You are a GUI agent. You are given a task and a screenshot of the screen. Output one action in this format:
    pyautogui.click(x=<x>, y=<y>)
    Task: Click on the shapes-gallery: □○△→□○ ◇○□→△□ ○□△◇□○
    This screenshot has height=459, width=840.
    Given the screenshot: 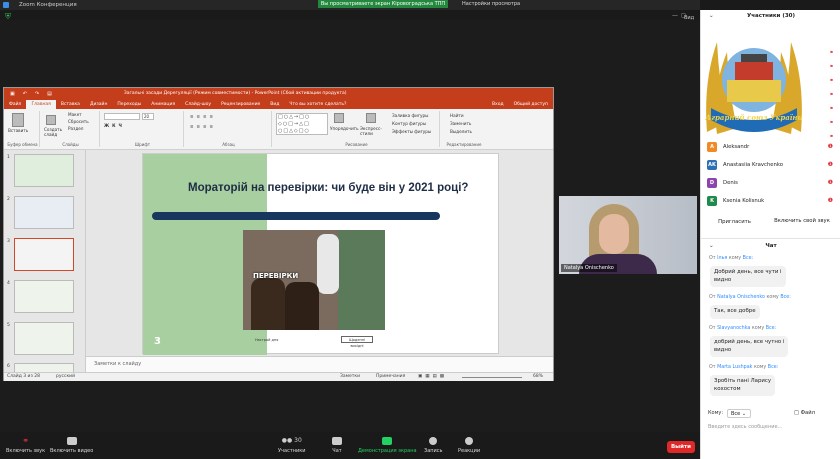 What is the action you would take?
    pyautogui.click(x=302, y=124)
    